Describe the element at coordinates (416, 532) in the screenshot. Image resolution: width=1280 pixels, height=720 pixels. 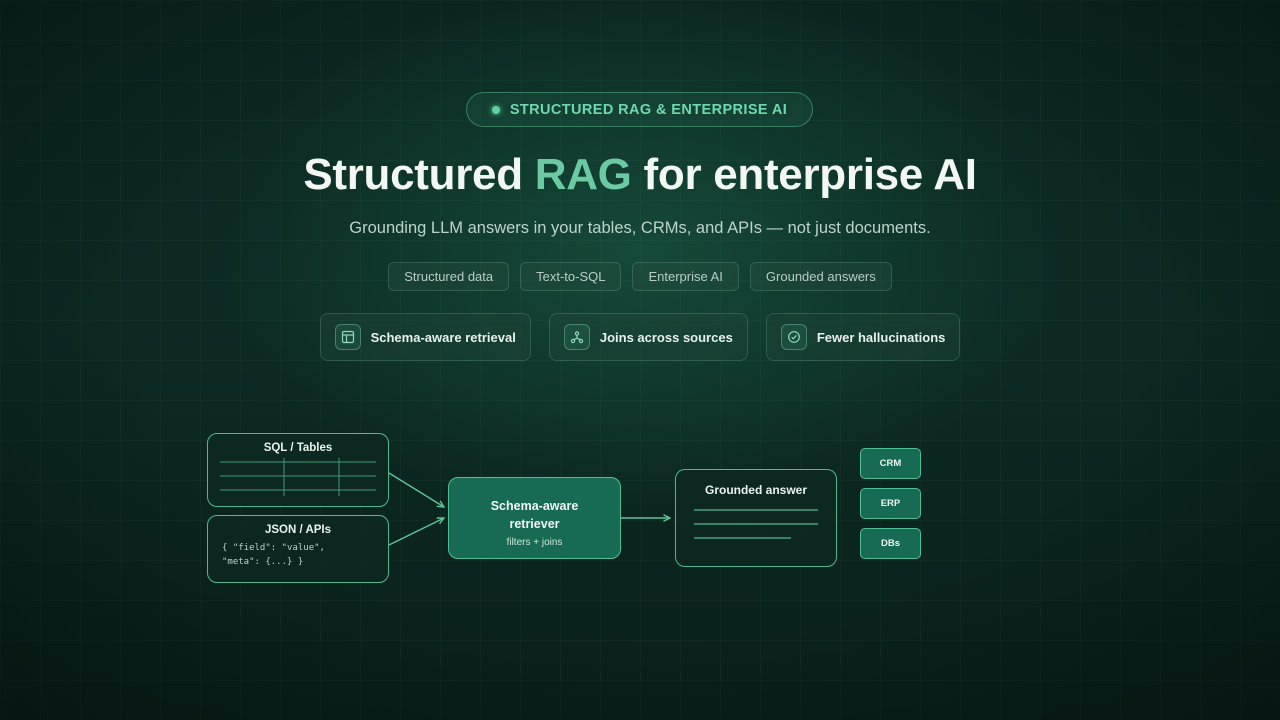
I see `arrow-json-to-retriever` at that location.